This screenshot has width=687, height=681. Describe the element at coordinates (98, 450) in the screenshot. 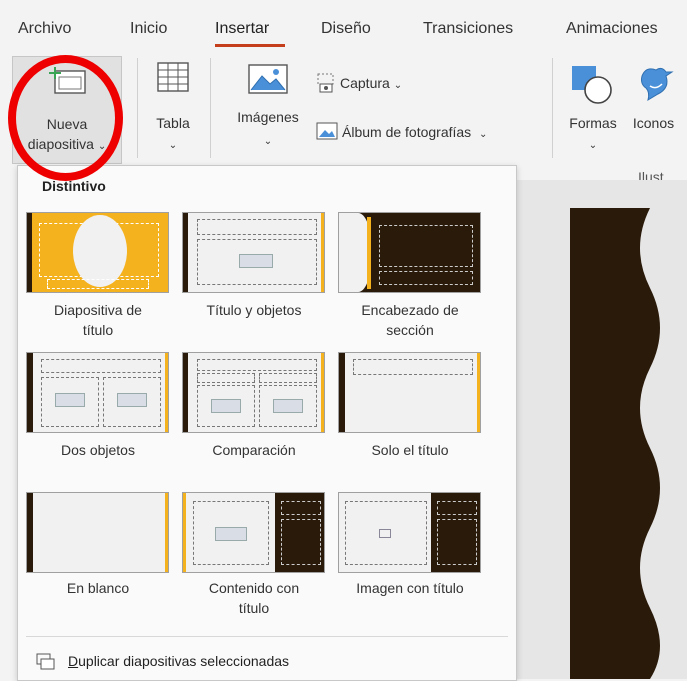

I see `layout-label-two-content: Dos objetos` at that location.